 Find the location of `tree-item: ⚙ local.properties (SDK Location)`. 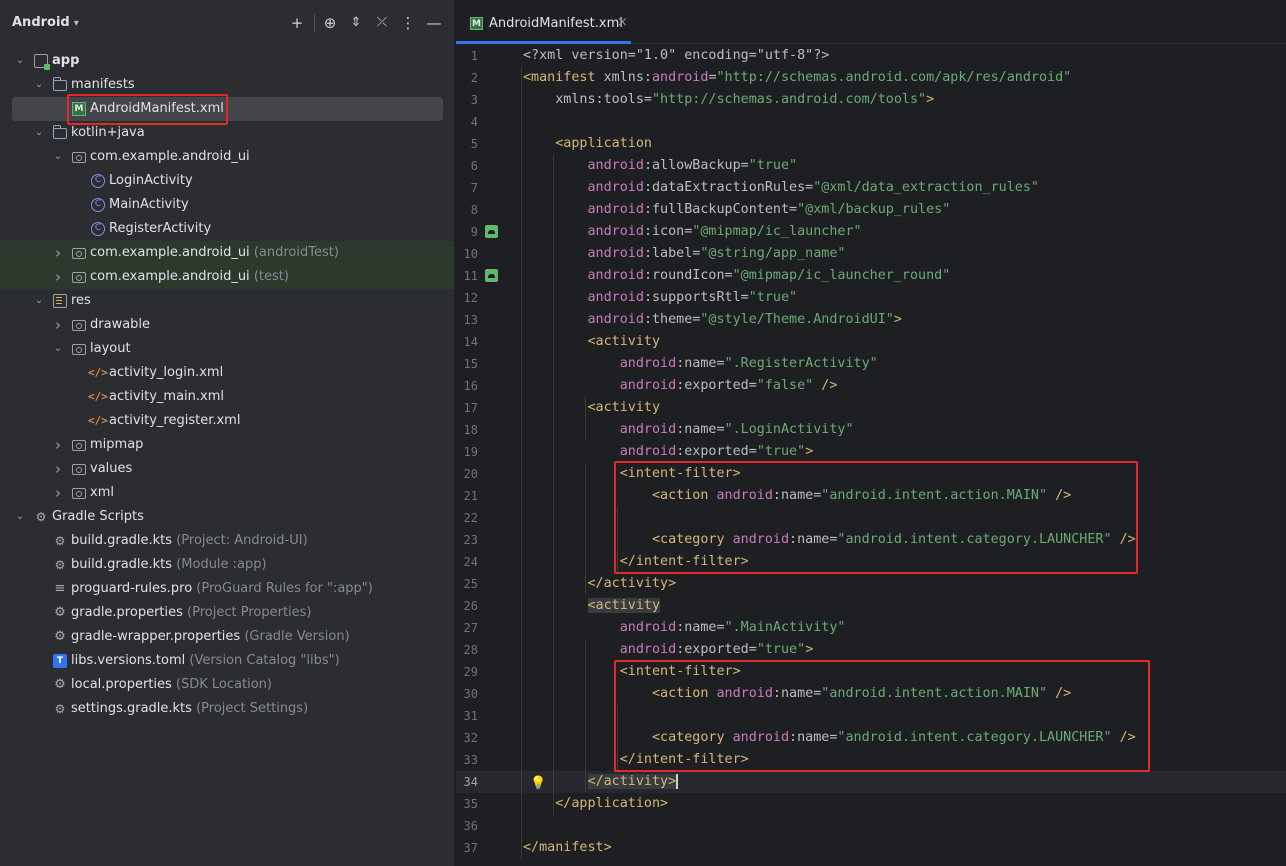

tree-item: ⚙ local.properties (SDK Location) is located at coordinates (227, 685).